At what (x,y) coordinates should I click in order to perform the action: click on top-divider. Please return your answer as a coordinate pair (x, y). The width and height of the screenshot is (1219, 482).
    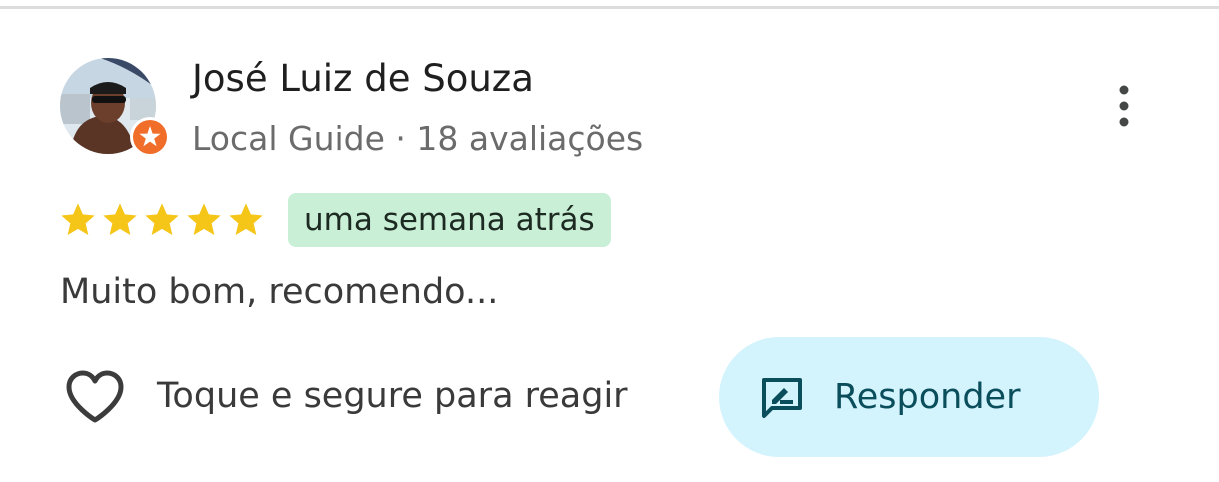
    Looking at the image, I should click on (609, 7).